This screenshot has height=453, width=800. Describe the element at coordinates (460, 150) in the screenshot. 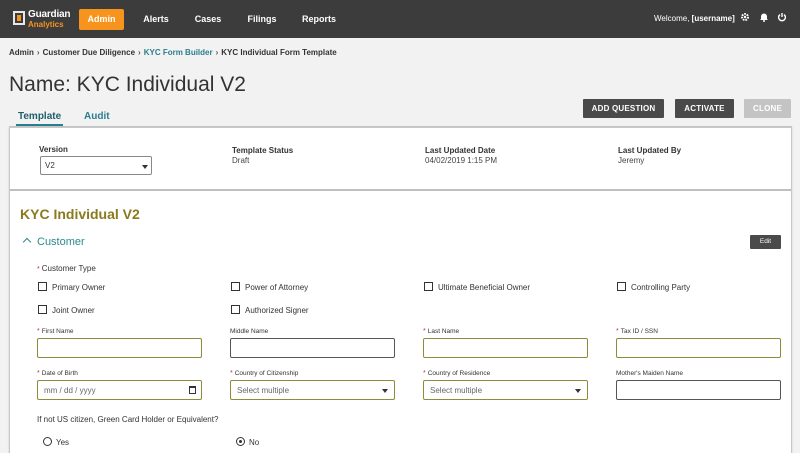

I see `last-updated-date-label: Last Updated Date` at that location.